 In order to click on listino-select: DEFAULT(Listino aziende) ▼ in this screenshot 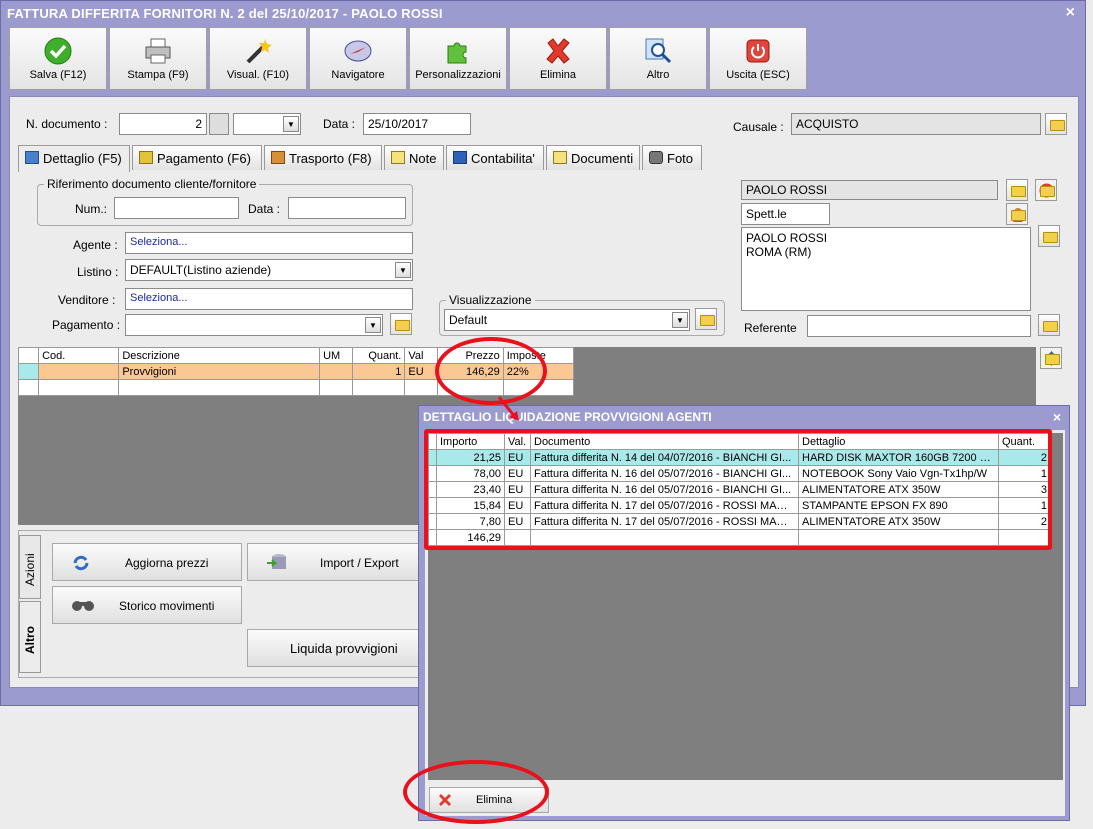, I will do `click(269, 270)`.